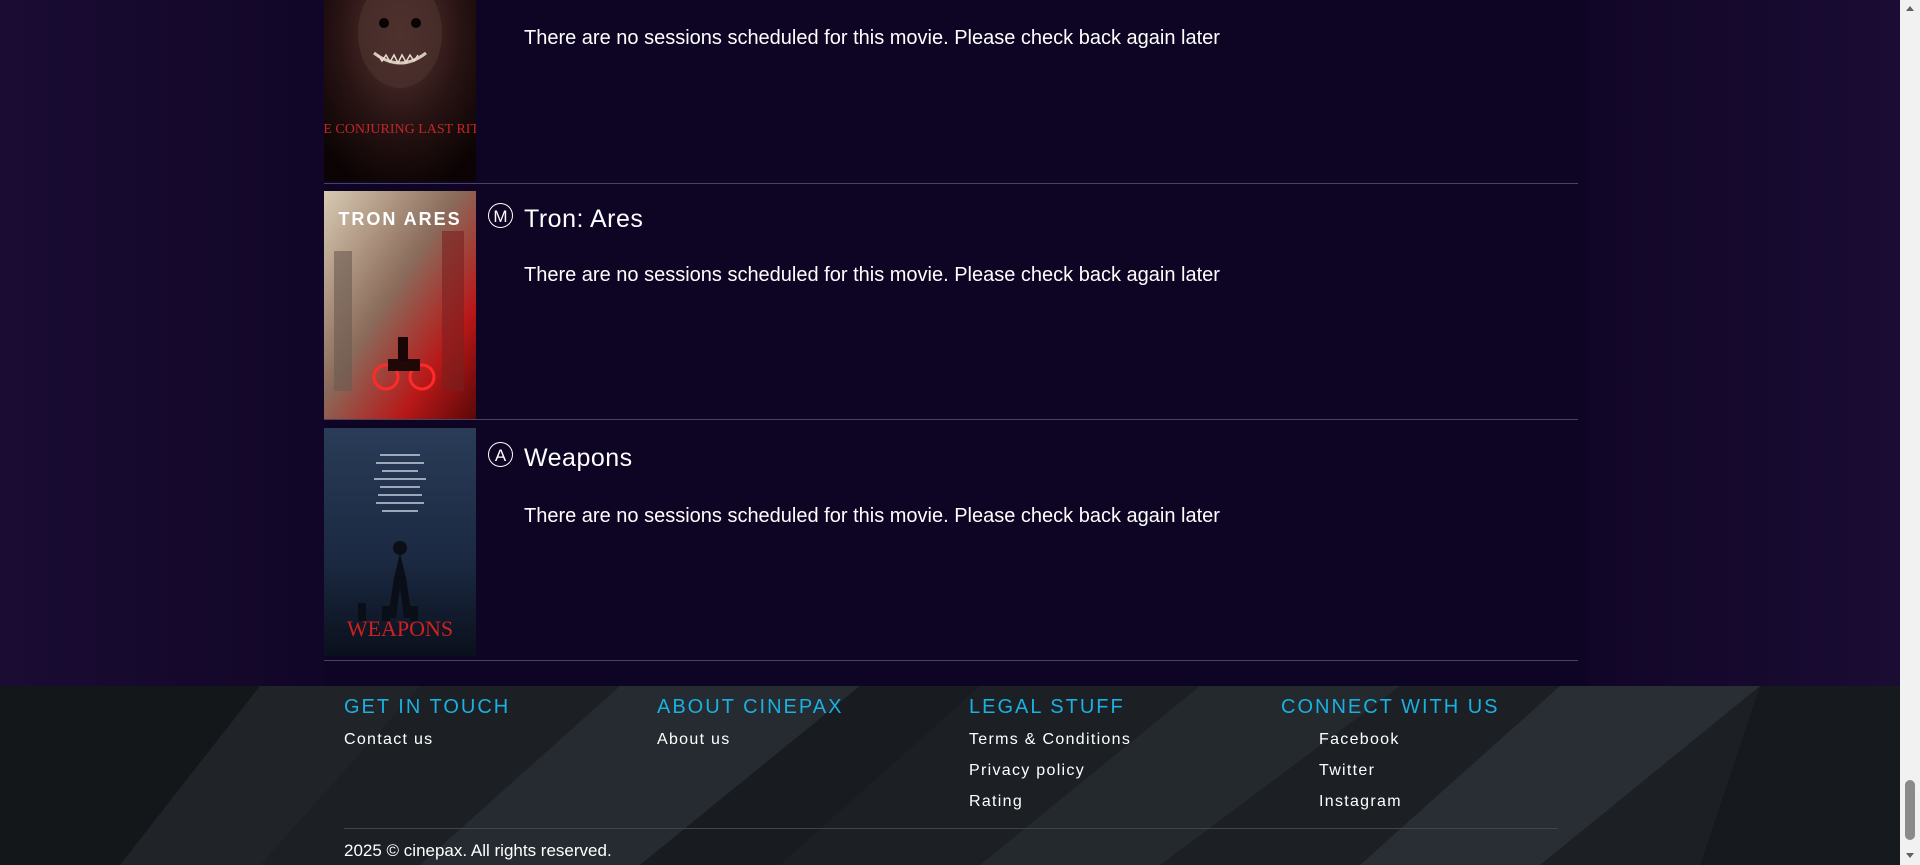 The width and height of the screenshot is (1920, 865). I want to click on poster-title-text: THE CONJURING LAST RITES, so click(400, 129).